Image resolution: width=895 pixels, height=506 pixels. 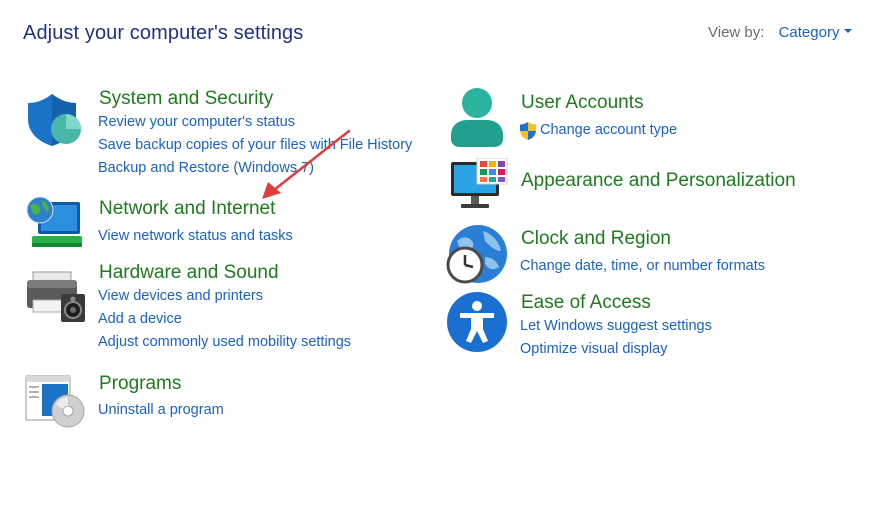 What do you see at coordinates (163, 33) in the screenshot?
I see `page-title: Adjust your computer's settings` at bounding box center [163, 33].